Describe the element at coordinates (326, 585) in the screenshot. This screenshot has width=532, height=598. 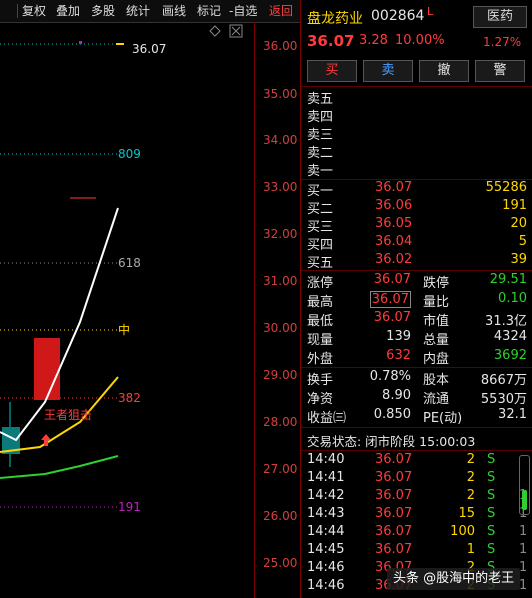
I see `tick-time: 14:46` at that location.